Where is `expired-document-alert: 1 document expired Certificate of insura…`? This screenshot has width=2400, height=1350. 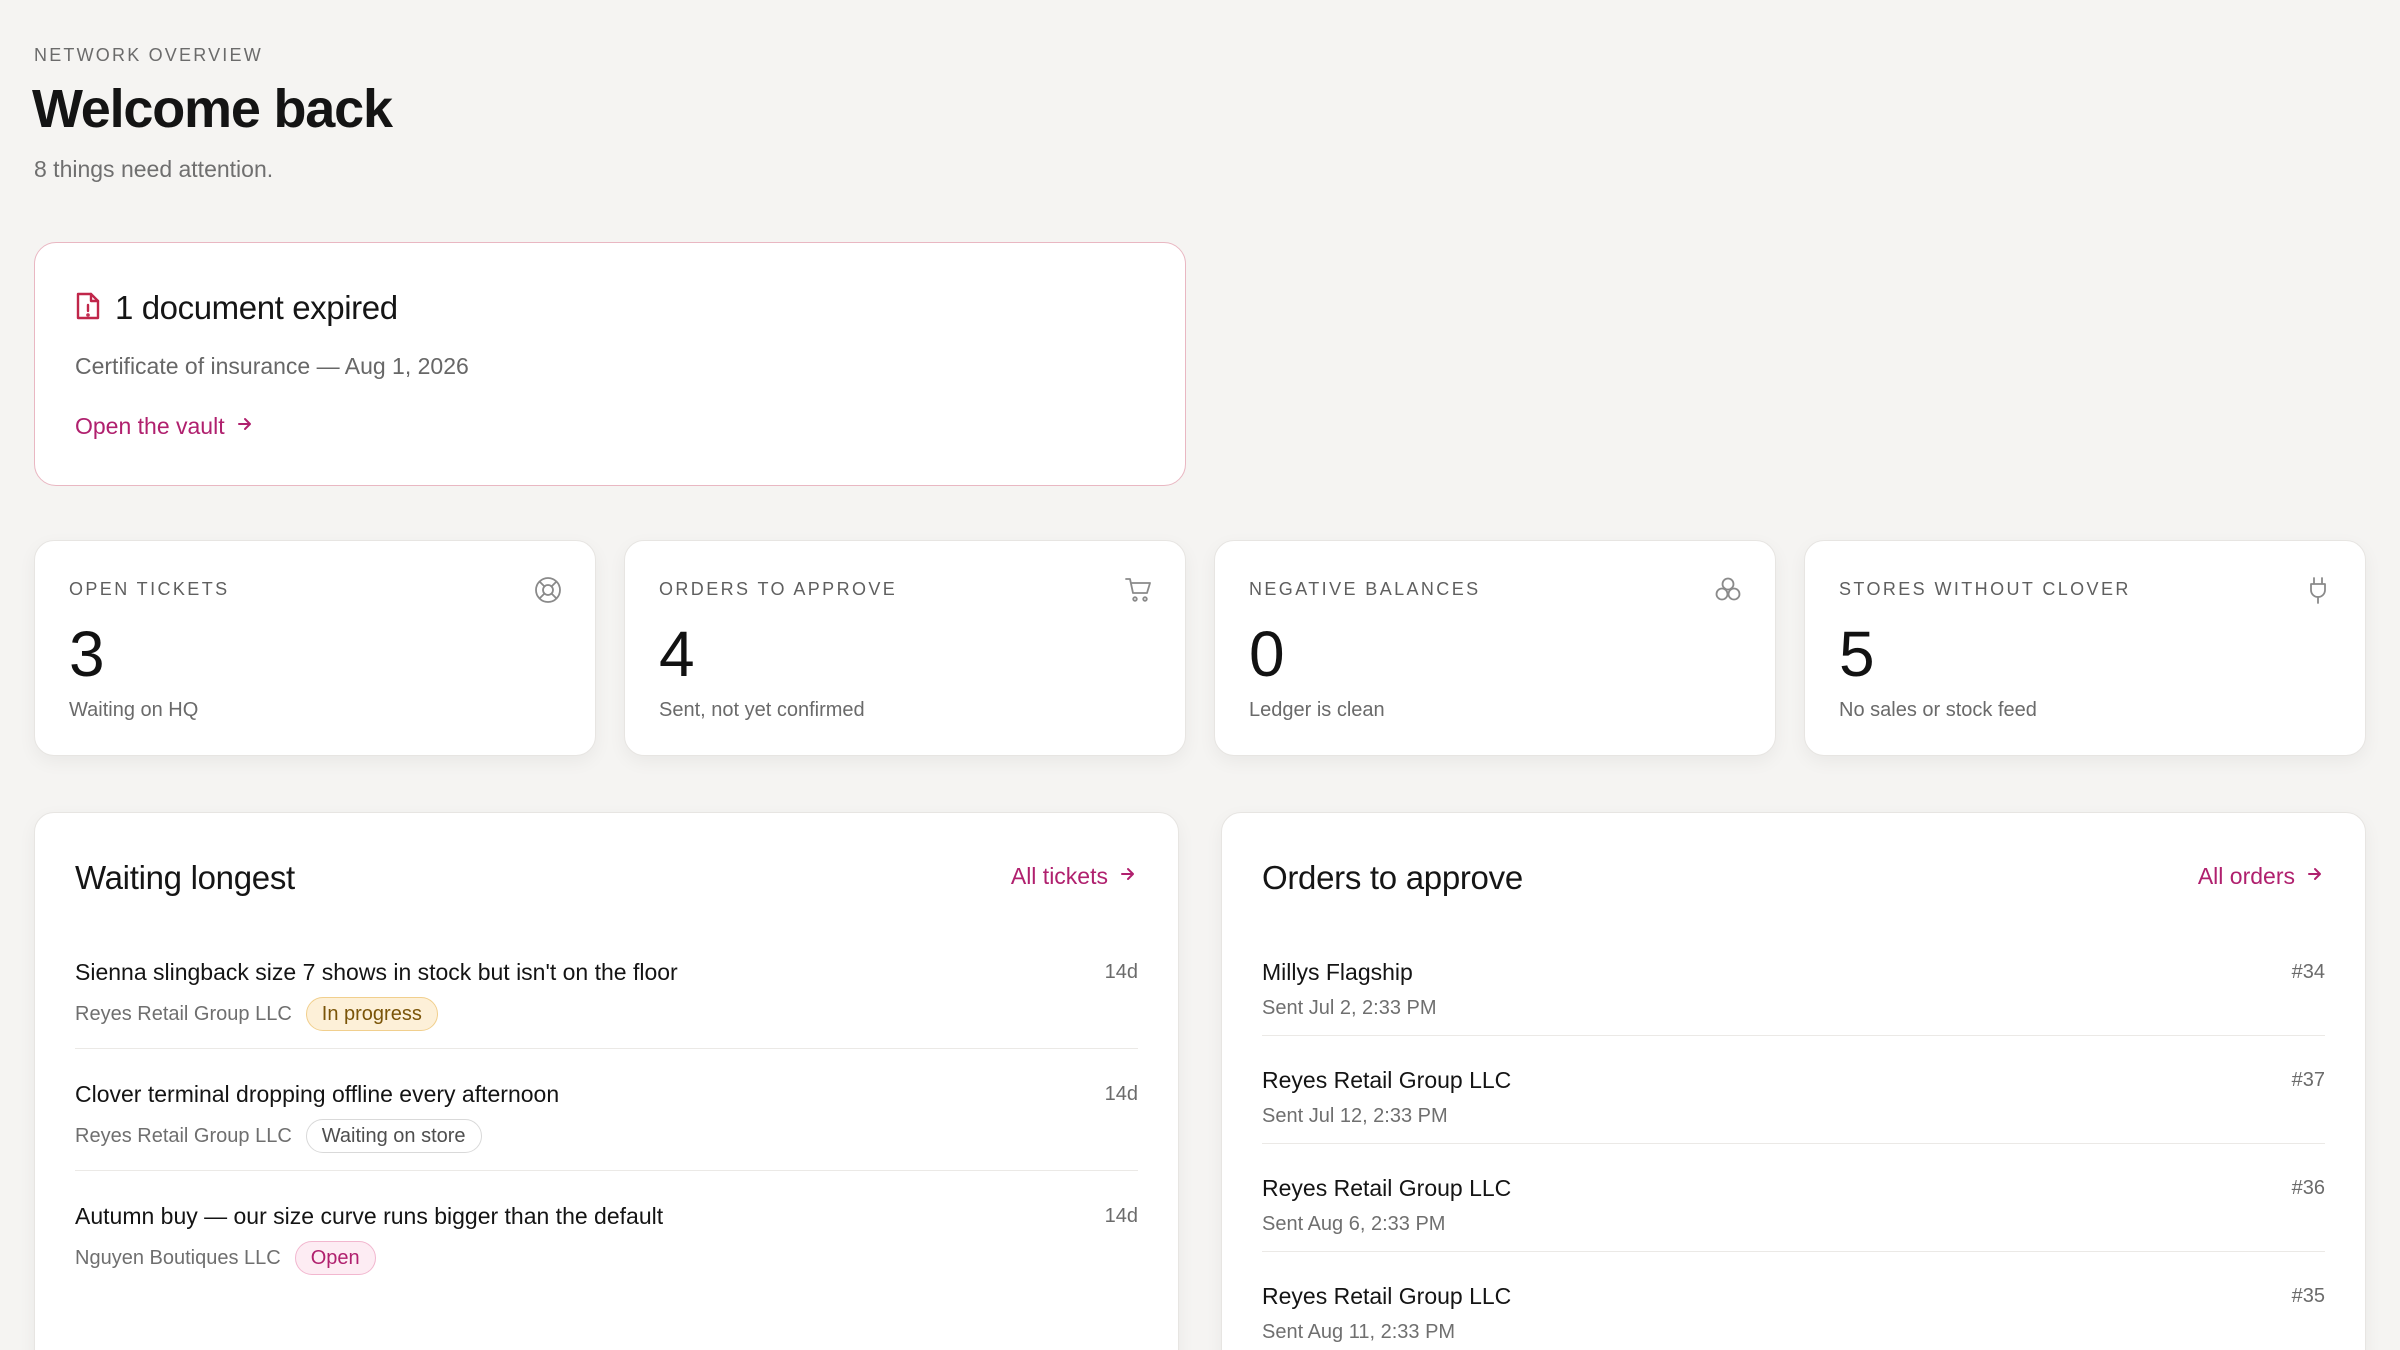
expired-document-alert: 1 document expired Certificate of insura… is located at coordinates (610, 364).